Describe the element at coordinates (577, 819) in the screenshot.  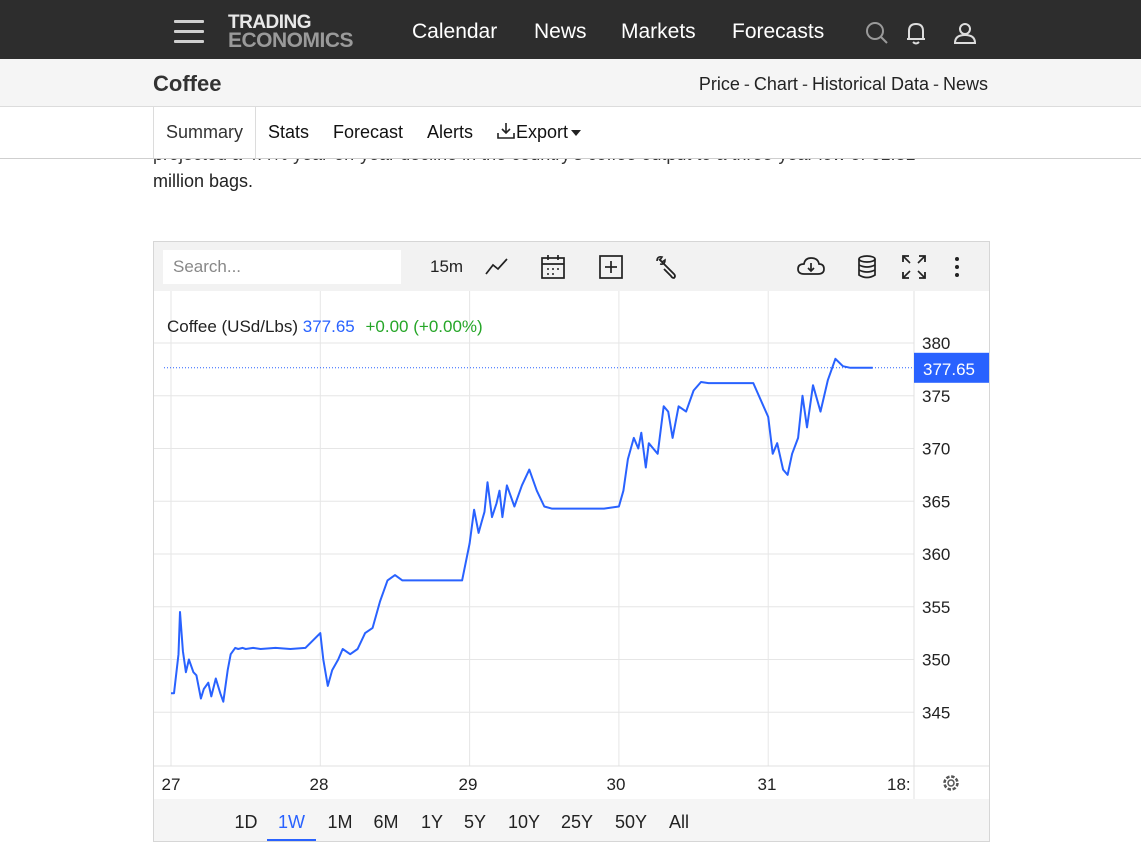
I see `range-button: 25Y` at that location.